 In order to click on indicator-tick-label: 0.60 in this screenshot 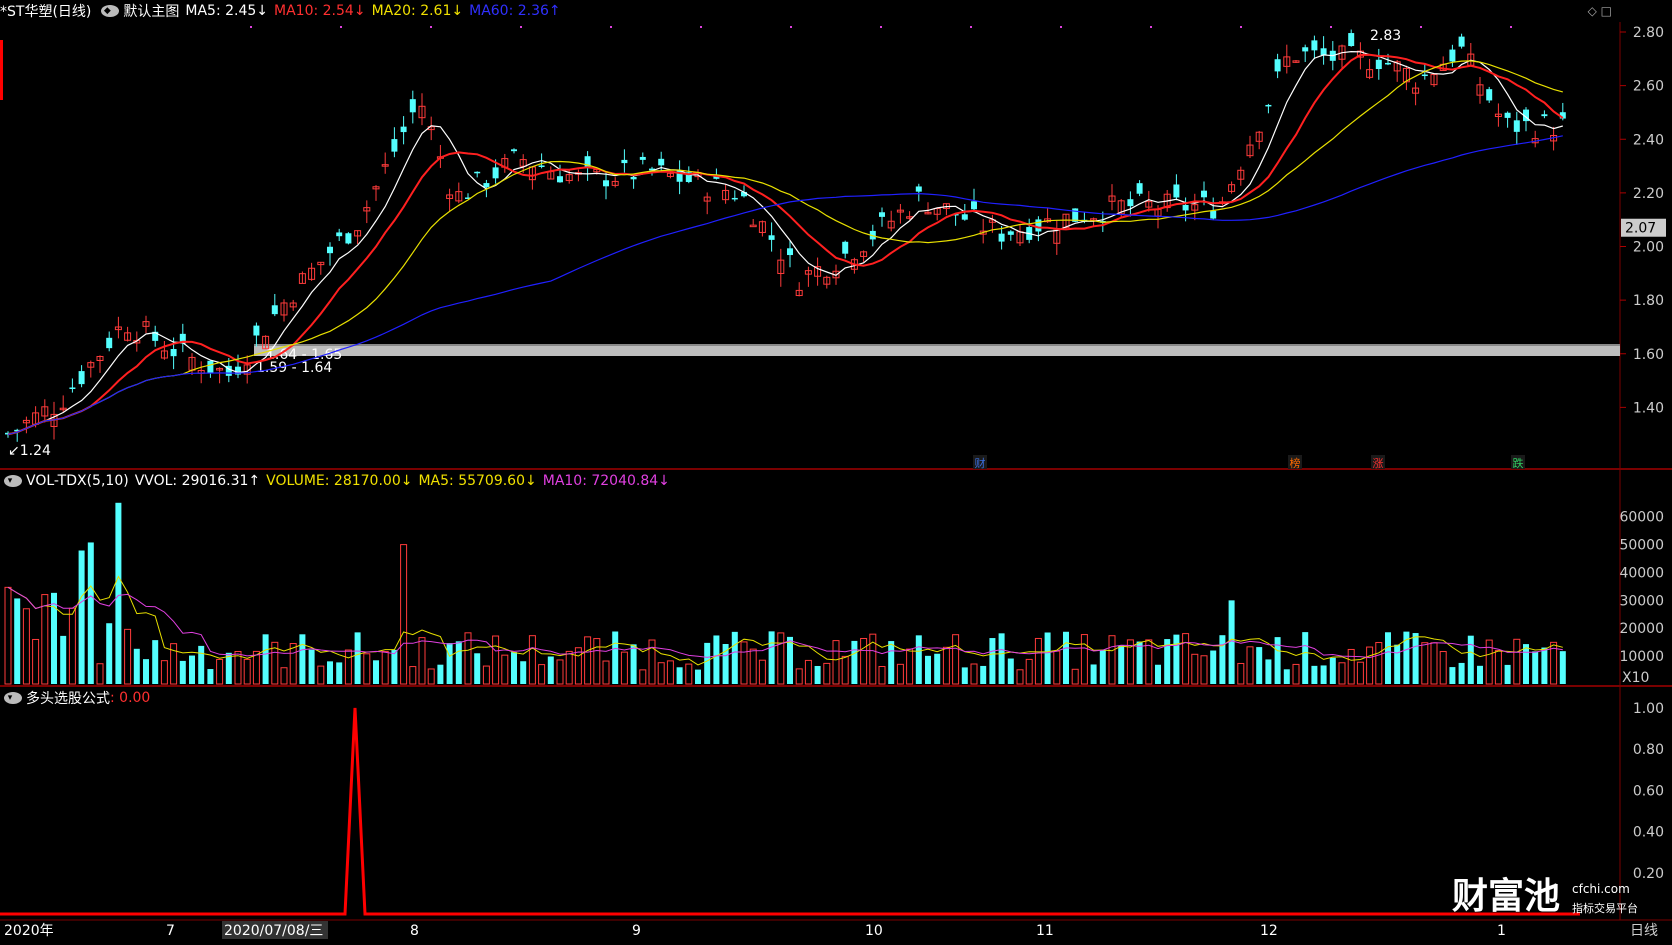, I will do `click(1648, 791)`.